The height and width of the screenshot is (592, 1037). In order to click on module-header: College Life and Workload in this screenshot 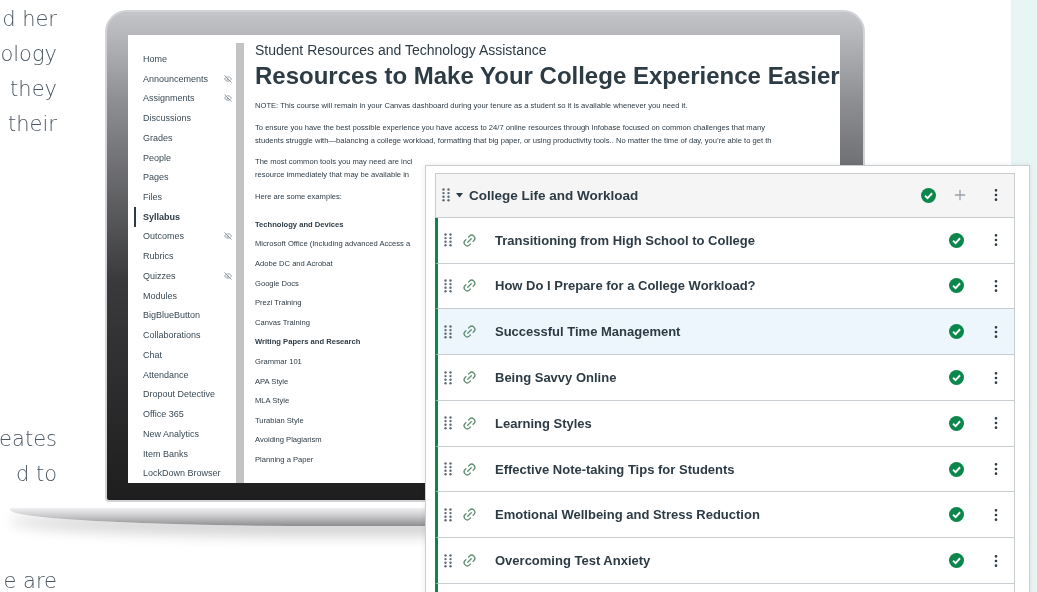, I will do `click(725, 195)`.